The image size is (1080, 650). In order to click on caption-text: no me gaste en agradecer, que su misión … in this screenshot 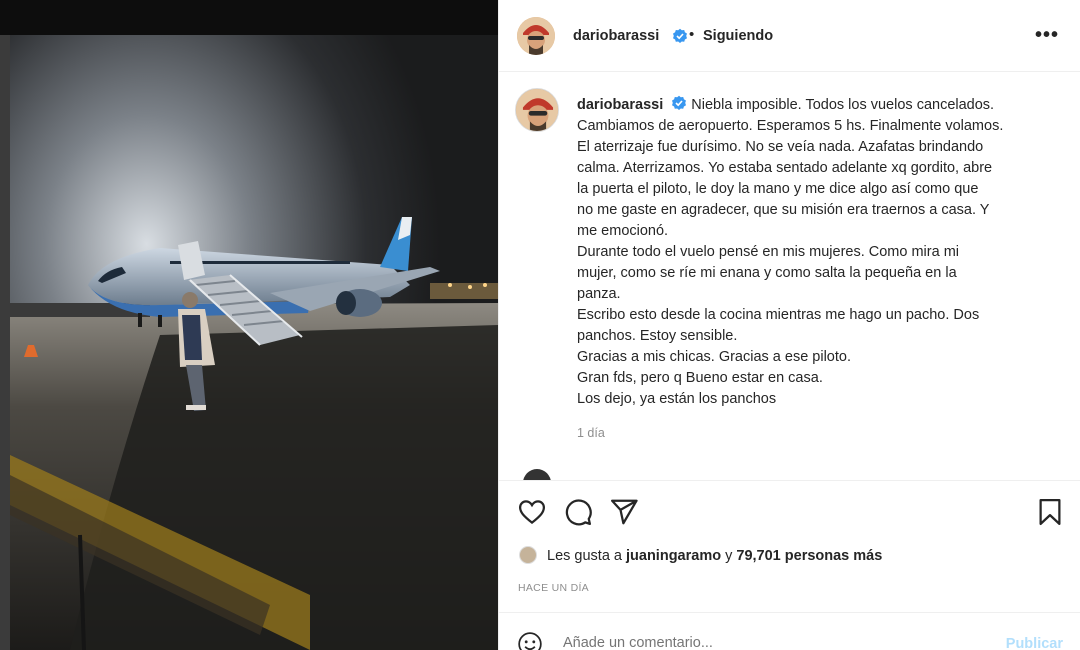, I will do `click(783, 210)`.